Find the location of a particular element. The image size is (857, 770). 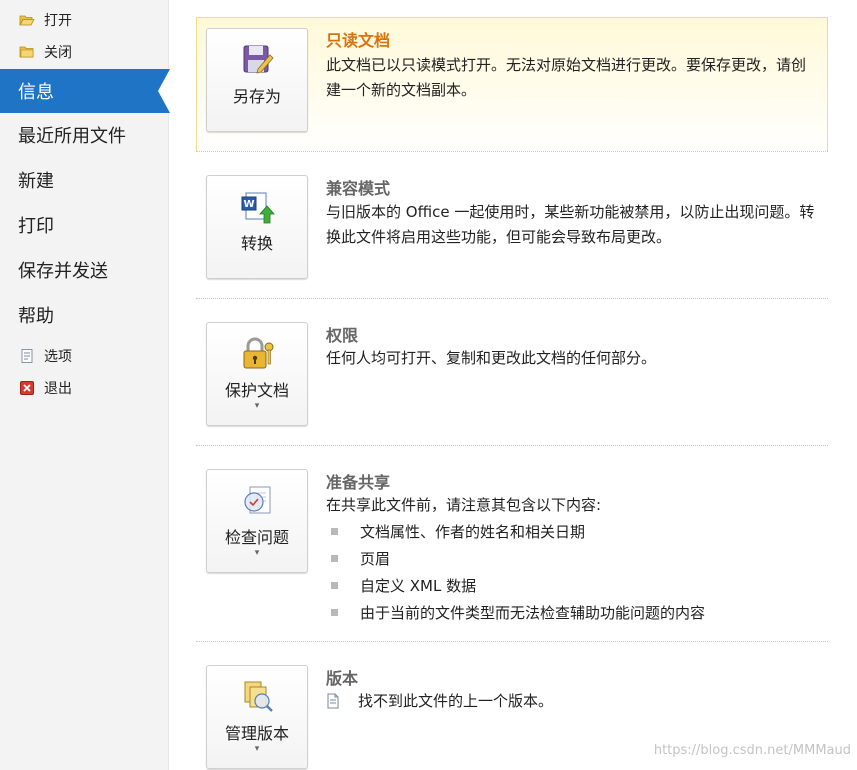

convert-label: 转换 is located at coordinates (256, 243).